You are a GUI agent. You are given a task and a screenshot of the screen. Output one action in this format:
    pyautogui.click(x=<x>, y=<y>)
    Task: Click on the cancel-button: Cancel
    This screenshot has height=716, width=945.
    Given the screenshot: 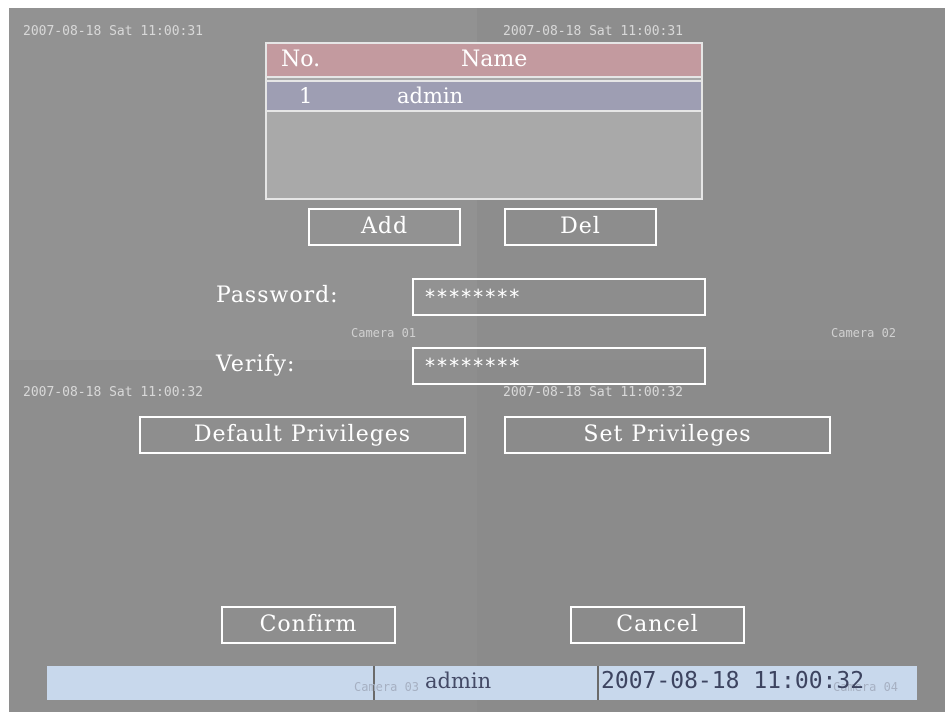 What is the action you would take?
    pyautogui.click(x=657, y=625)
    